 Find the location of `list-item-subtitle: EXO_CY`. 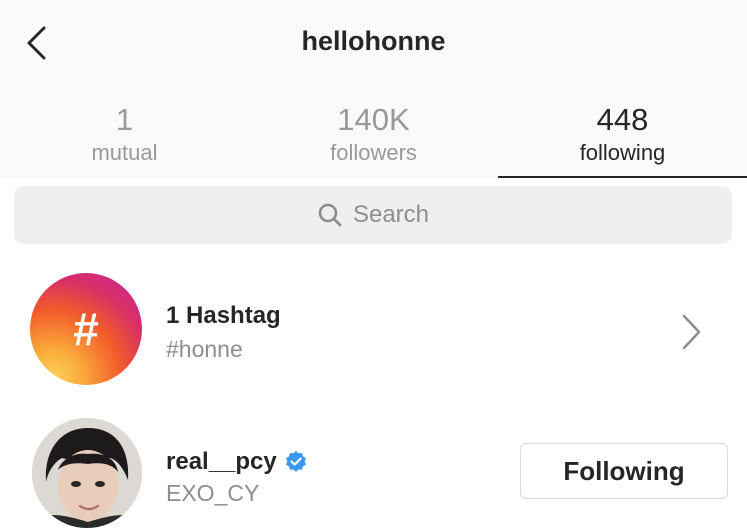

list-item-subtitle: EXO_CY is located at coordinates (213, 493).